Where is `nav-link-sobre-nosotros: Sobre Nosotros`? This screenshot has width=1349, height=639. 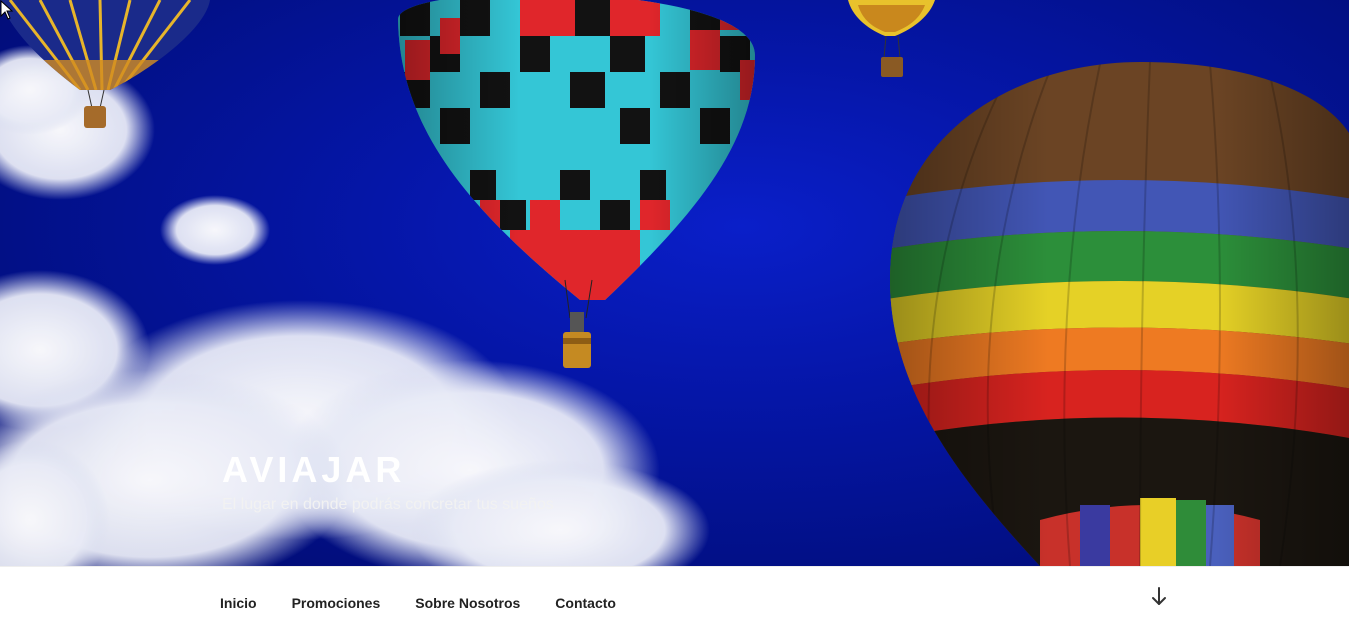
nav-link-sobre-nosotros: Sobre Nosotros is located at coordinates (469, 603).